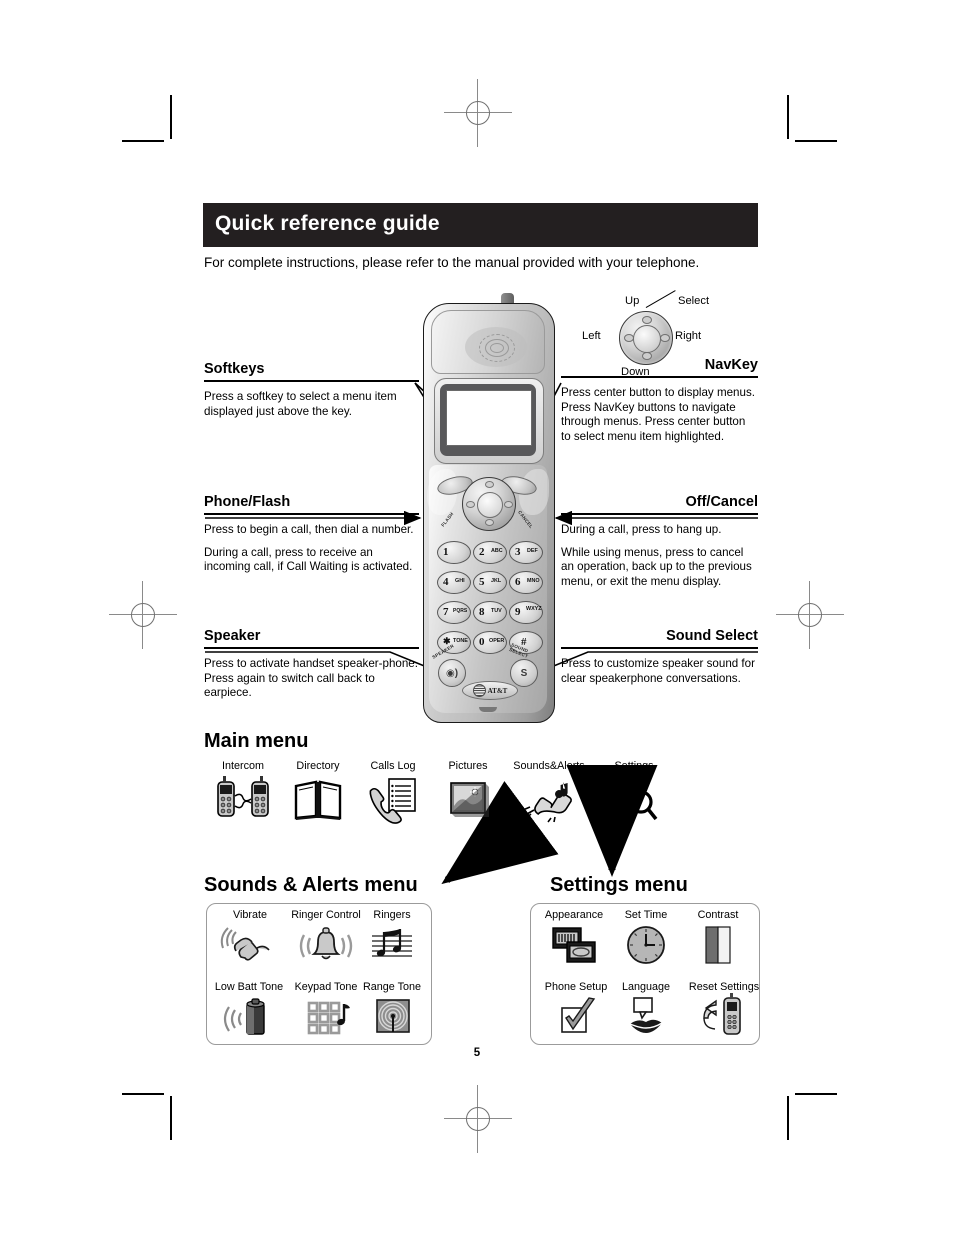  What do you see at coordinates (143, 615) in the screenshot?
I see `registration-mark-left` at bounding box center [143, 615].